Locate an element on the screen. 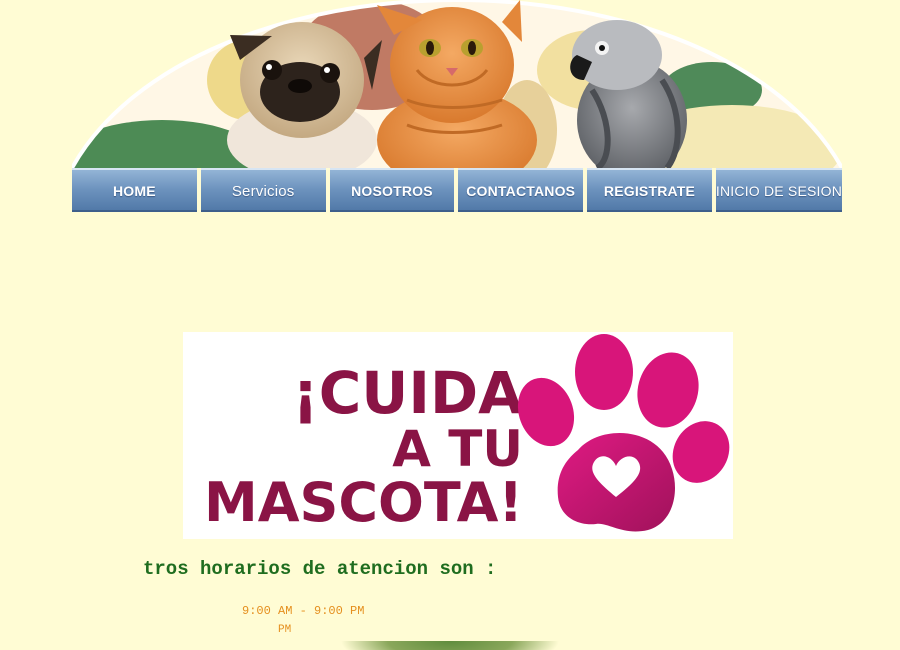  hours-weekend: PM is located at coordinates (285, 628).